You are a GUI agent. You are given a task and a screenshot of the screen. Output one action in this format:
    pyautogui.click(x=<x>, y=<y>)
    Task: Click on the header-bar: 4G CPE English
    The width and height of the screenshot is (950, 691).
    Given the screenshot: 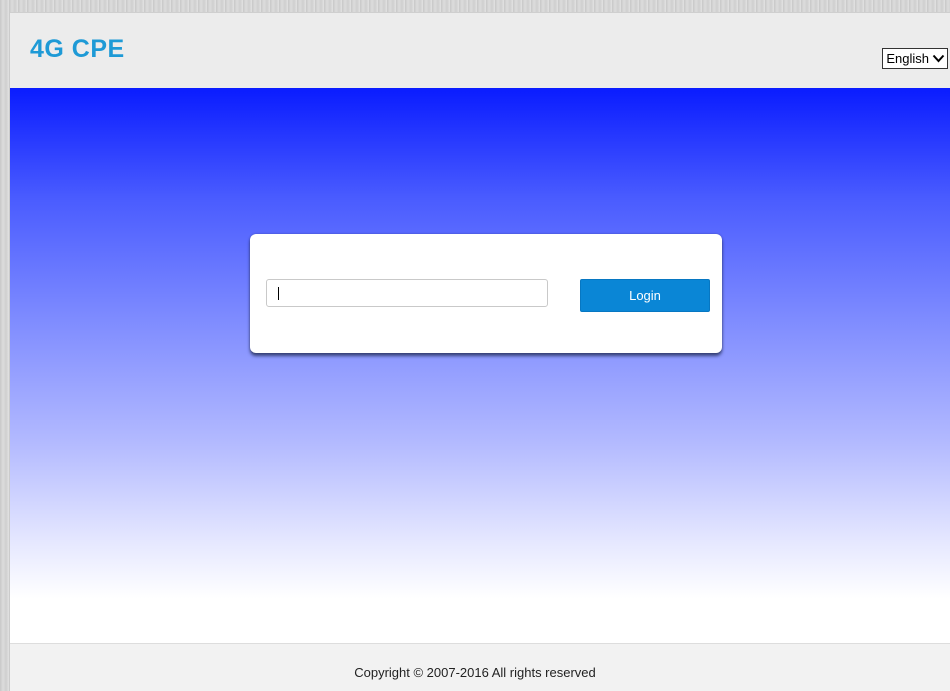 What is the action you would take?
    pyautogui.click(x=480, y=50)
    